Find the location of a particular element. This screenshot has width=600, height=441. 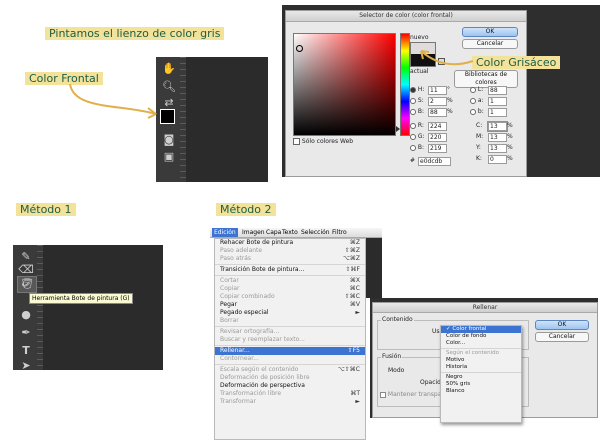

hex-row: # e0dcdb is located at coordinates (435, 161).